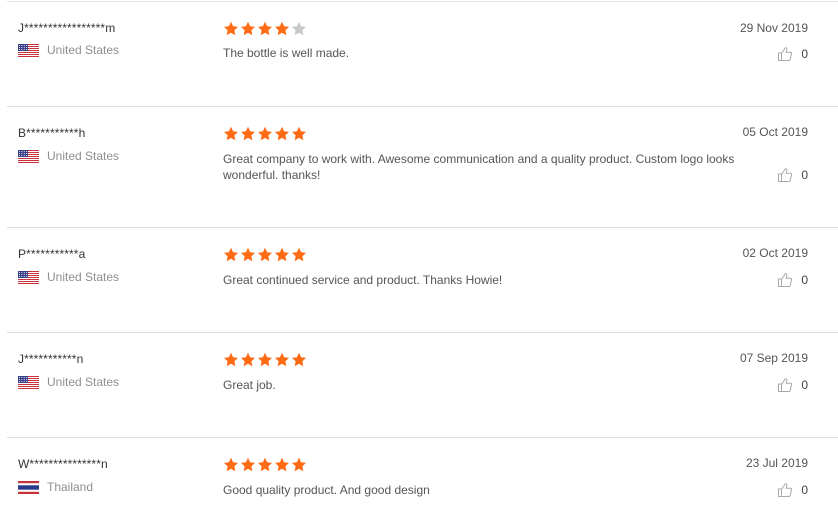  What do you see at coordinates (52, 254) in the screenshot?
I see `reviewer-name: P***********a` at bounding box center [52, 254].